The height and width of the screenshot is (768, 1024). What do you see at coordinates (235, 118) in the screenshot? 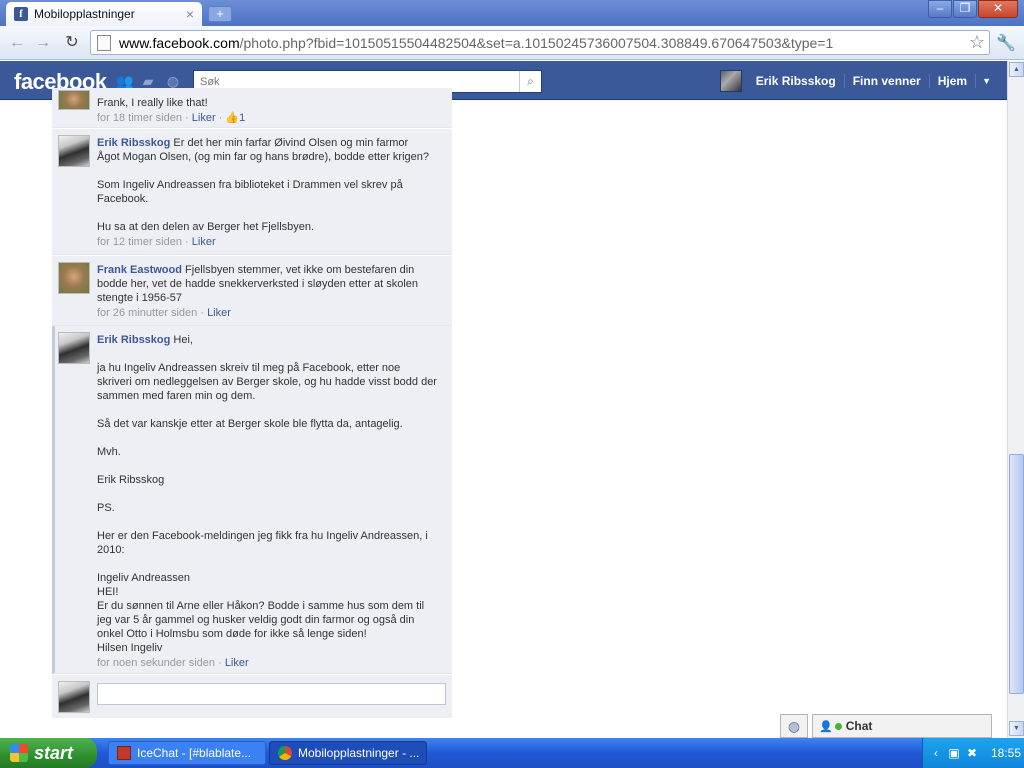
I see `like-count: 👍1` at bounding box center [235, 118].